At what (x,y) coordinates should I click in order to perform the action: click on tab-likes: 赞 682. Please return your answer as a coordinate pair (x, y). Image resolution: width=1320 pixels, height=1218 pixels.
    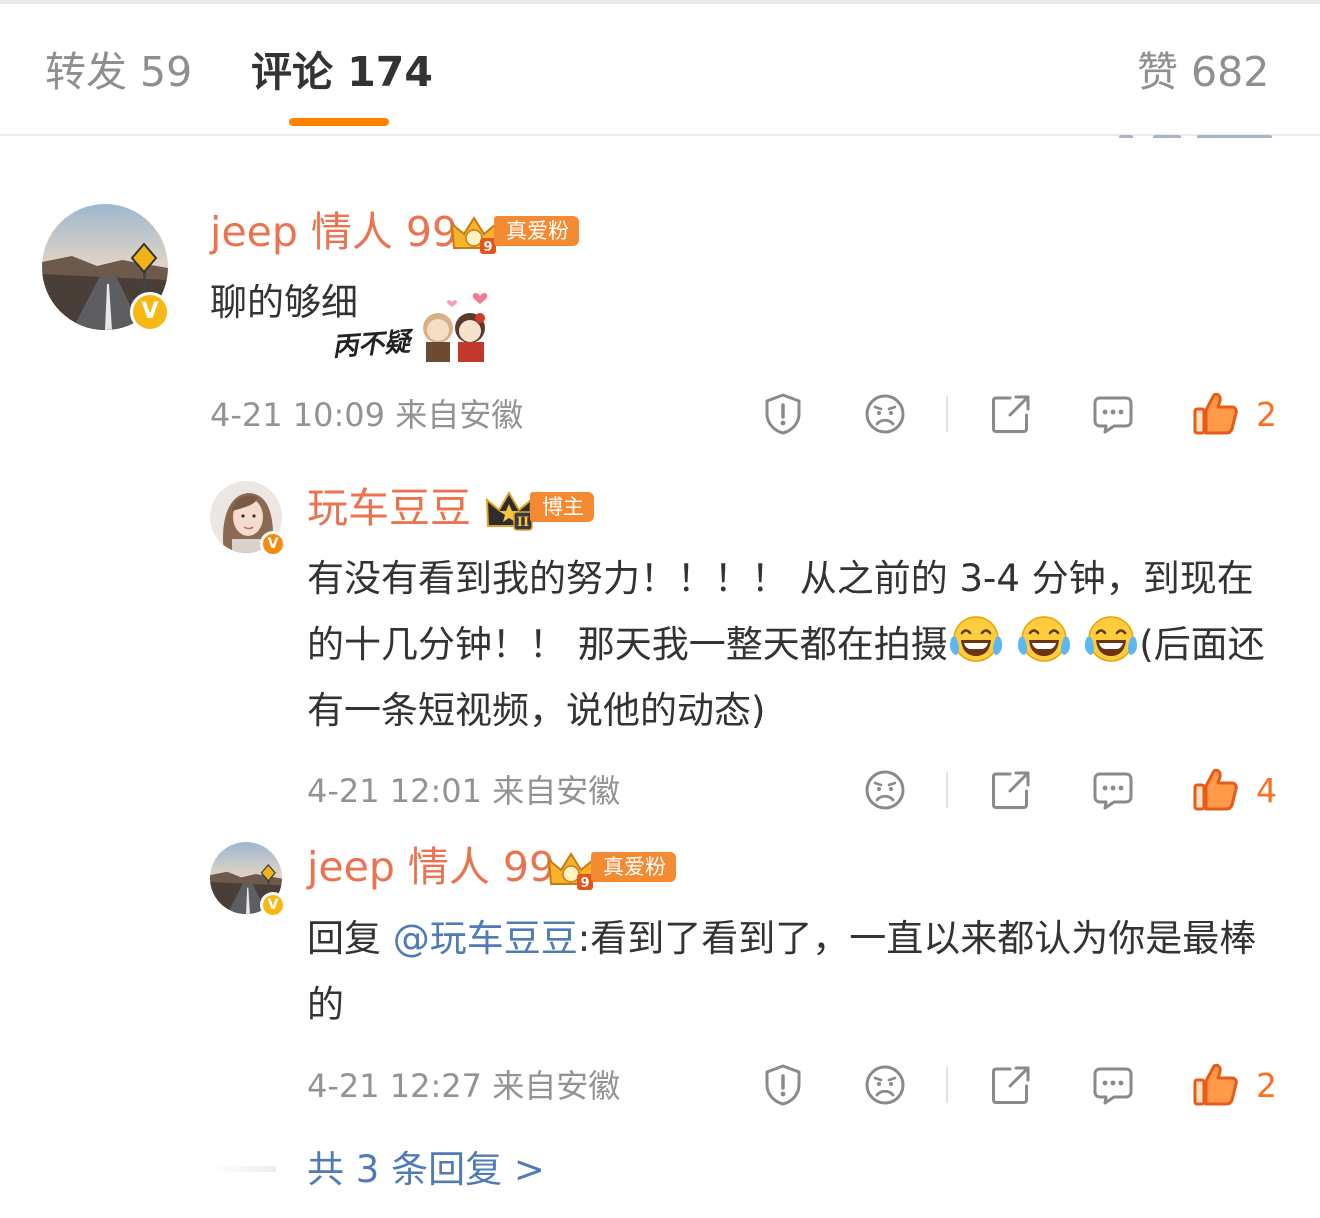
    Looking at the image, I should click on (1203, 72).